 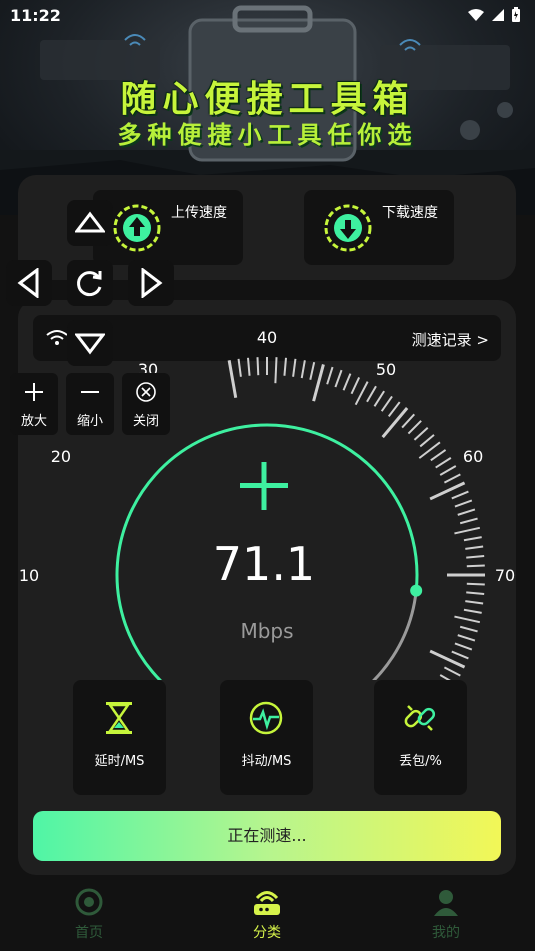 What do you see at coordinates (199, 213) in the screenshot?
I see `upload-speed-label: 上传速度` at bounding box center [199, 213].